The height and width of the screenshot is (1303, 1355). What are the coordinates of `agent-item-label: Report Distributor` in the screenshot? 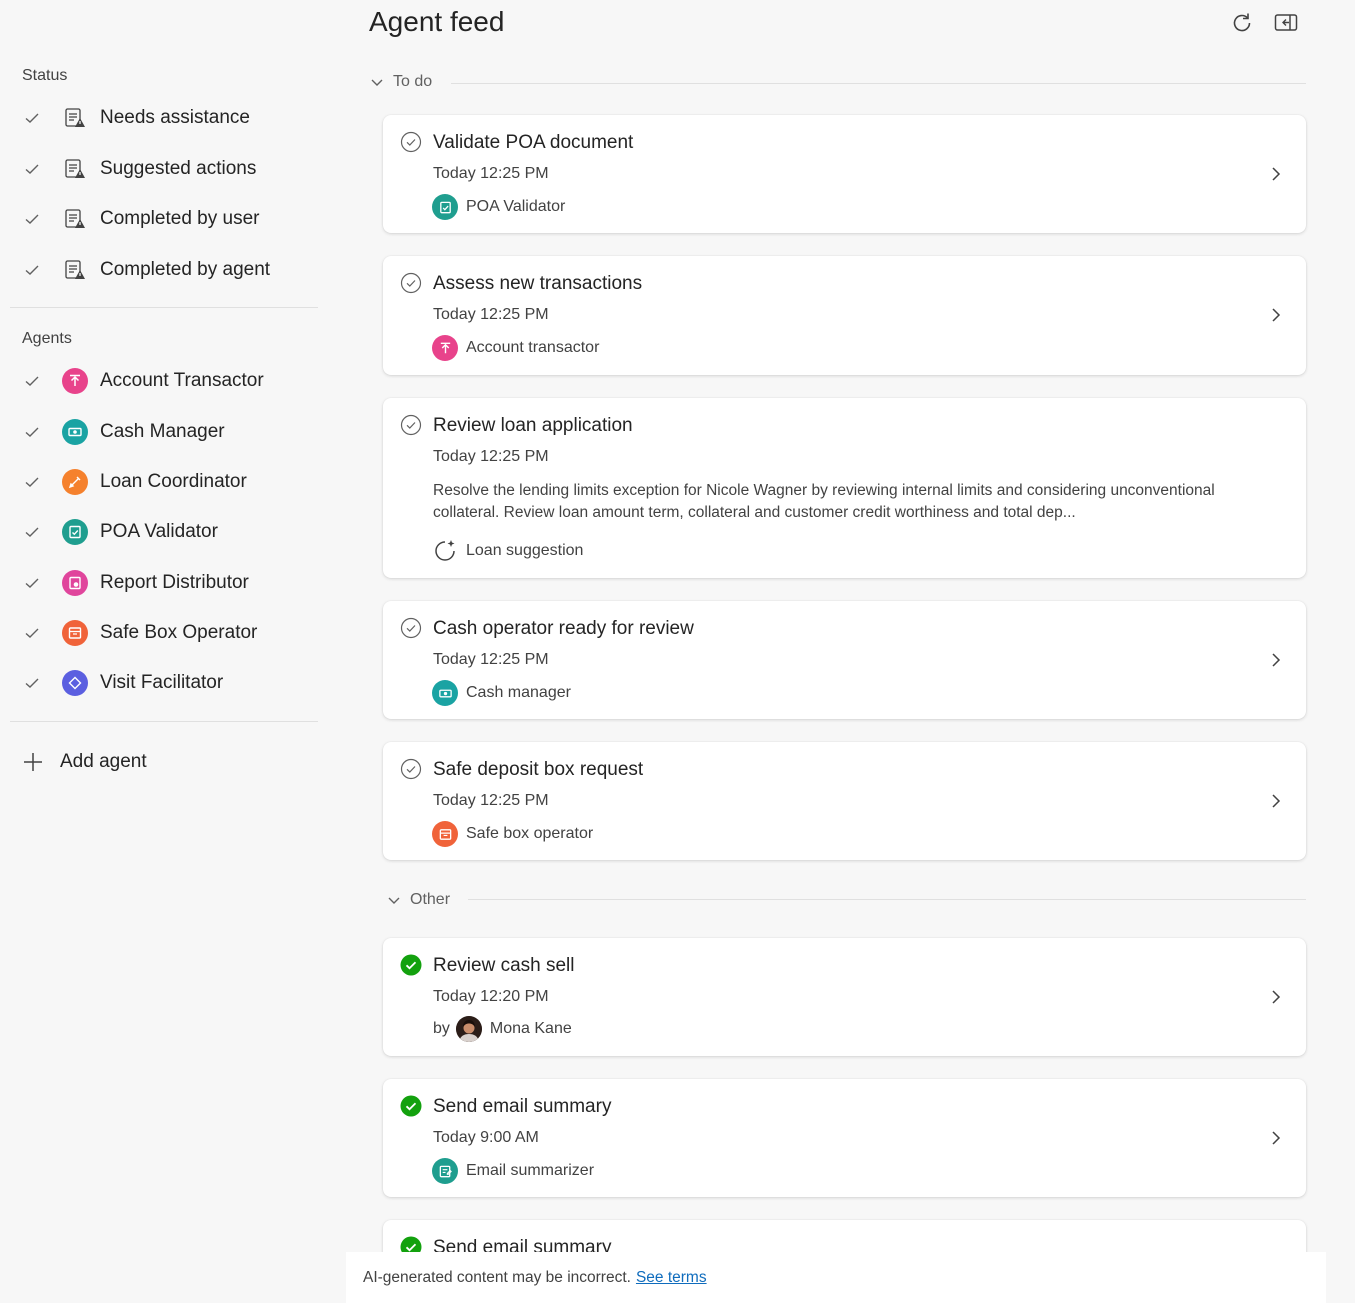 It's located at (174, 582).